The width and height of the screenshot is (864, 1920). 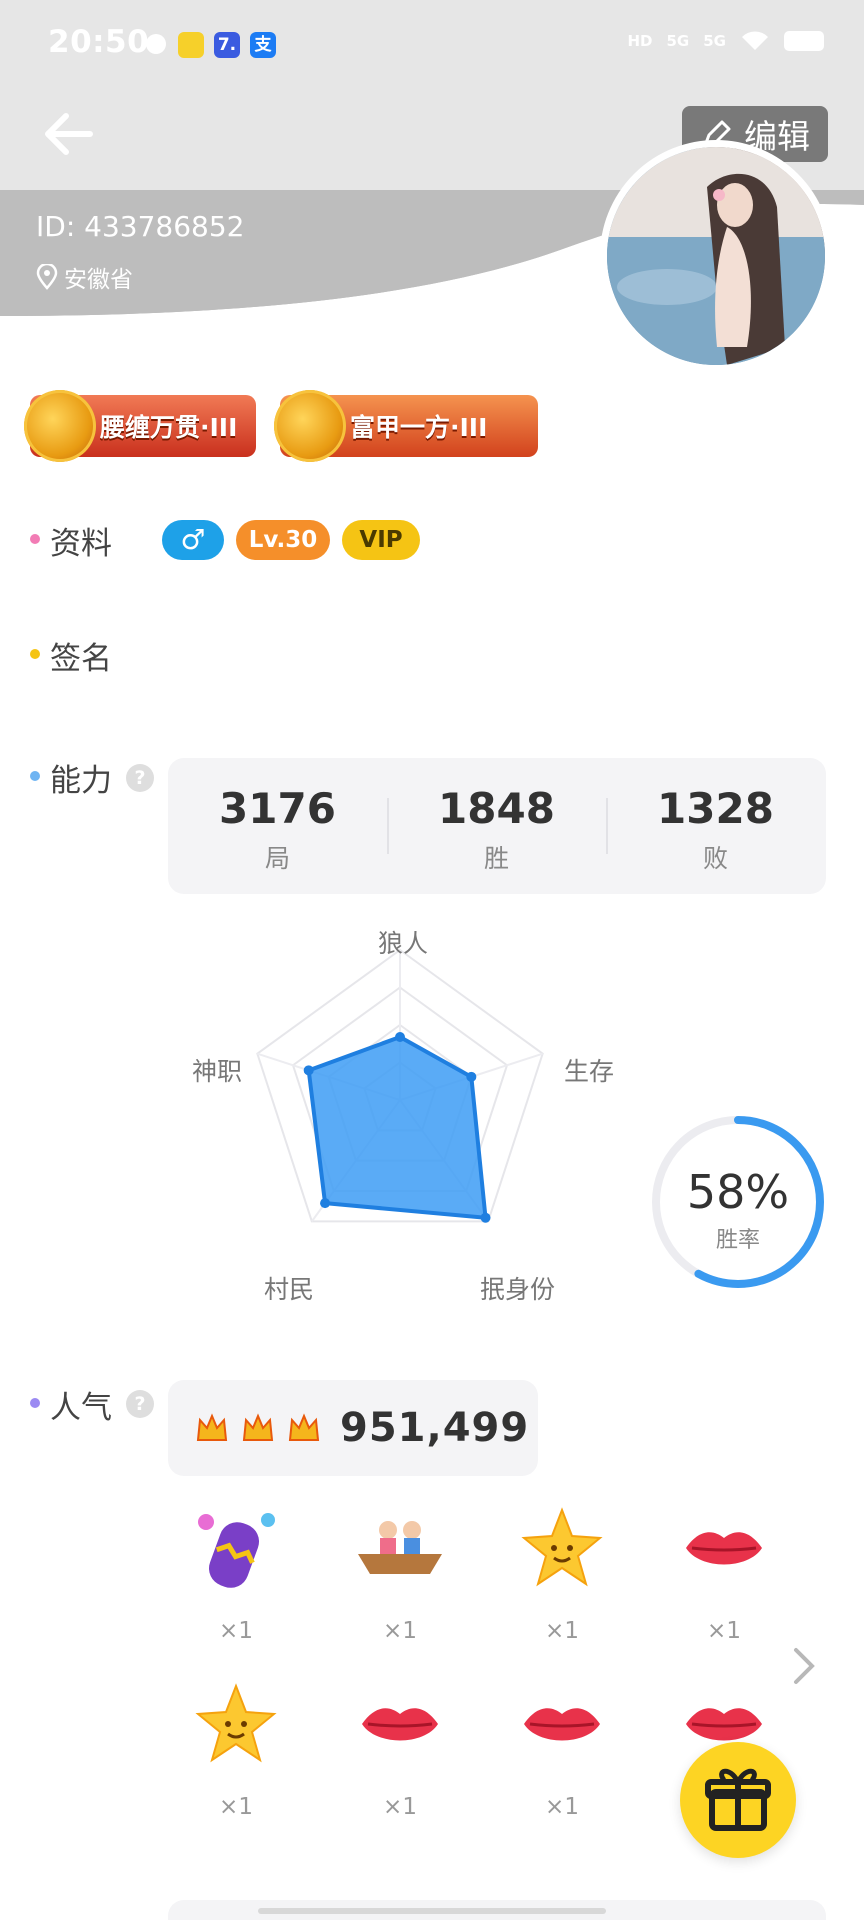 What do you see at coordinates (715, 808) in the screenshot?
I see `stat-value: 1328` at bounding box center [715, 808].